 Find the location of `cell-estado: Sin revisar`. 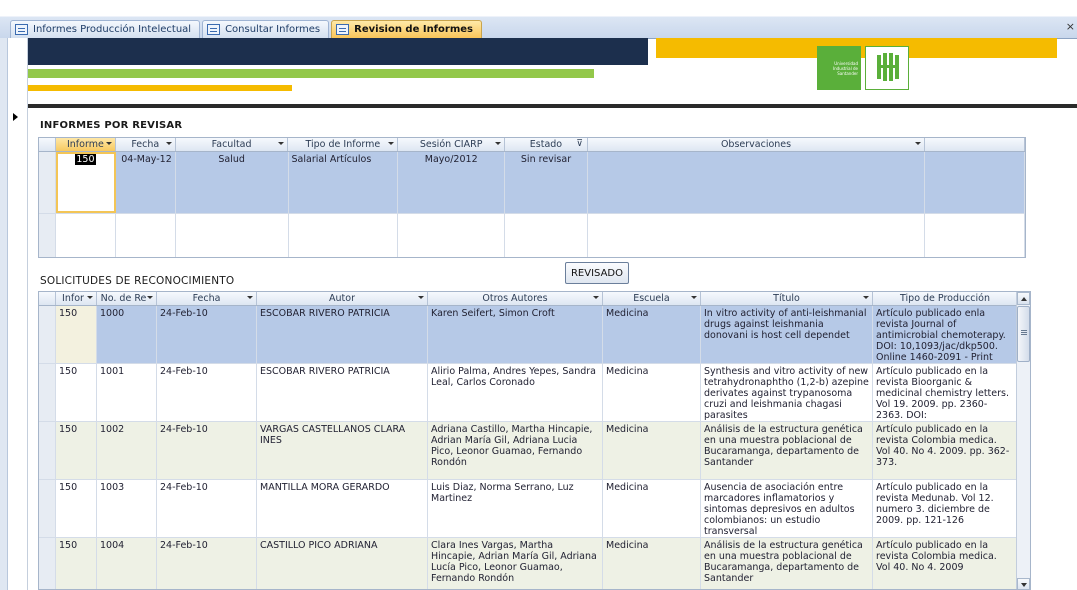

cell-estado: Sin revisar is located at coordinates (546, 182).